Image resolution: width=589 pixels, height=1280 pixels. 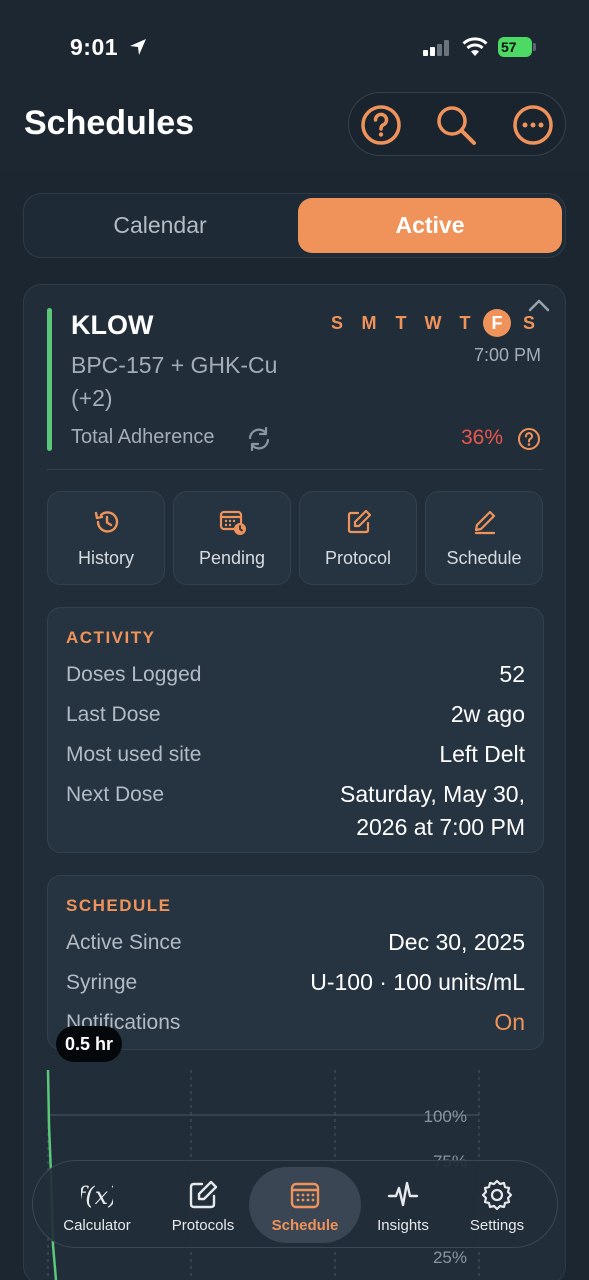 What do you see at coordinates (203, 1225) in the screenshot?
I see `tab-protocols-label: Protocols` at bounding box center [203, 1225].